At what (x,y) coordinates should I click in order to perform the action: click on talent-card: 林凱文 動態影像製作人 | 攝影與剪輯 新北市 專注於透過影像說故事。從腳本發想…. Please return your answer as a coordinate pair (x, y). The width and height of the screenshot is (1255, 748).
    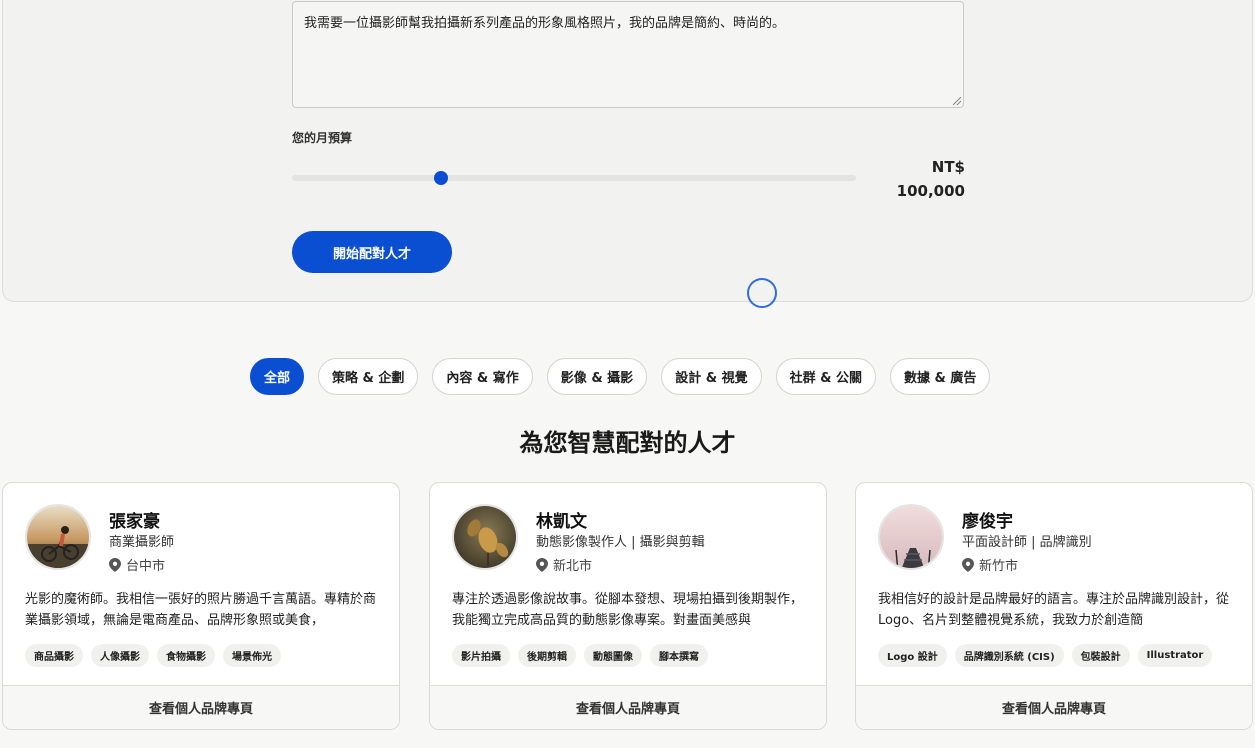
    Looking at the image, I should click on (628, 606).